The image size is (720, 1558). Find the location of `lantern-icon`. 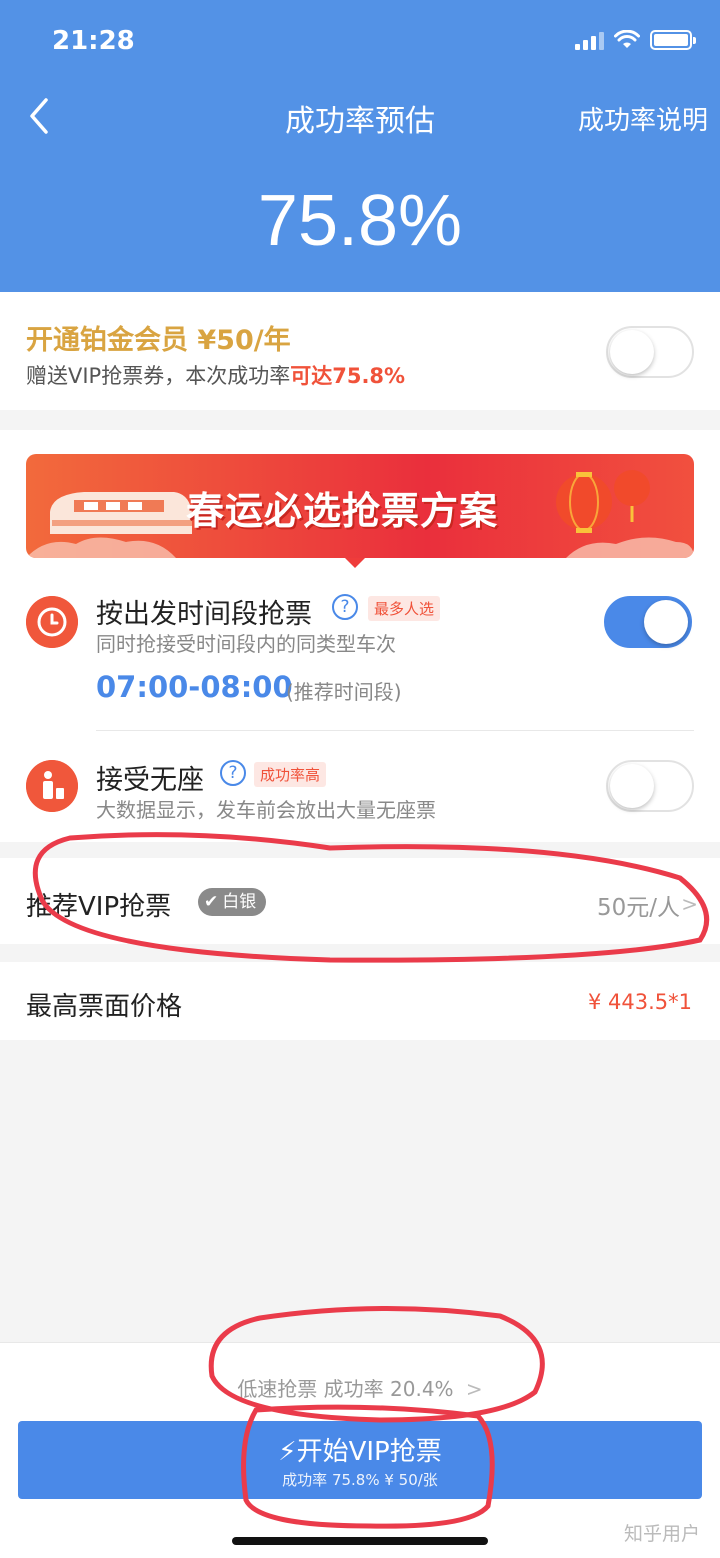

lantern-icon is located at coordinates (603, 501).